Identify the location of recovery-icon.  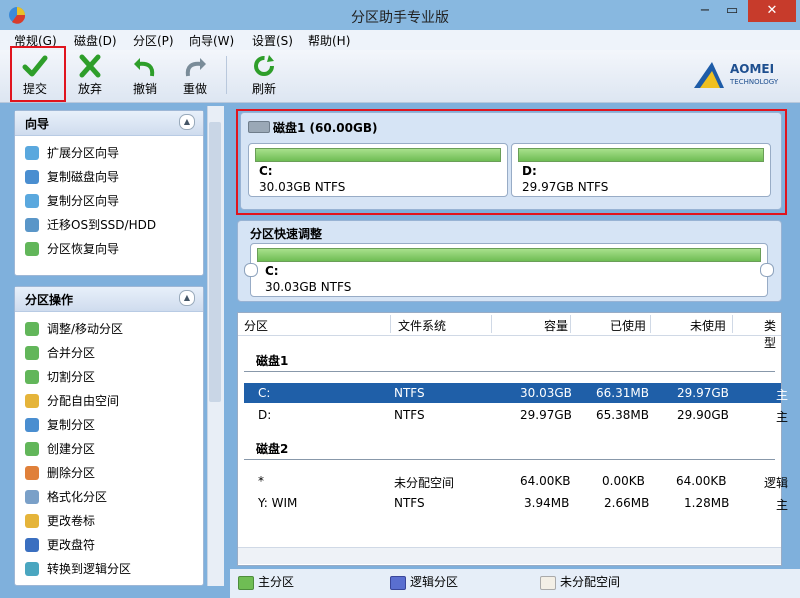
(32, 248).